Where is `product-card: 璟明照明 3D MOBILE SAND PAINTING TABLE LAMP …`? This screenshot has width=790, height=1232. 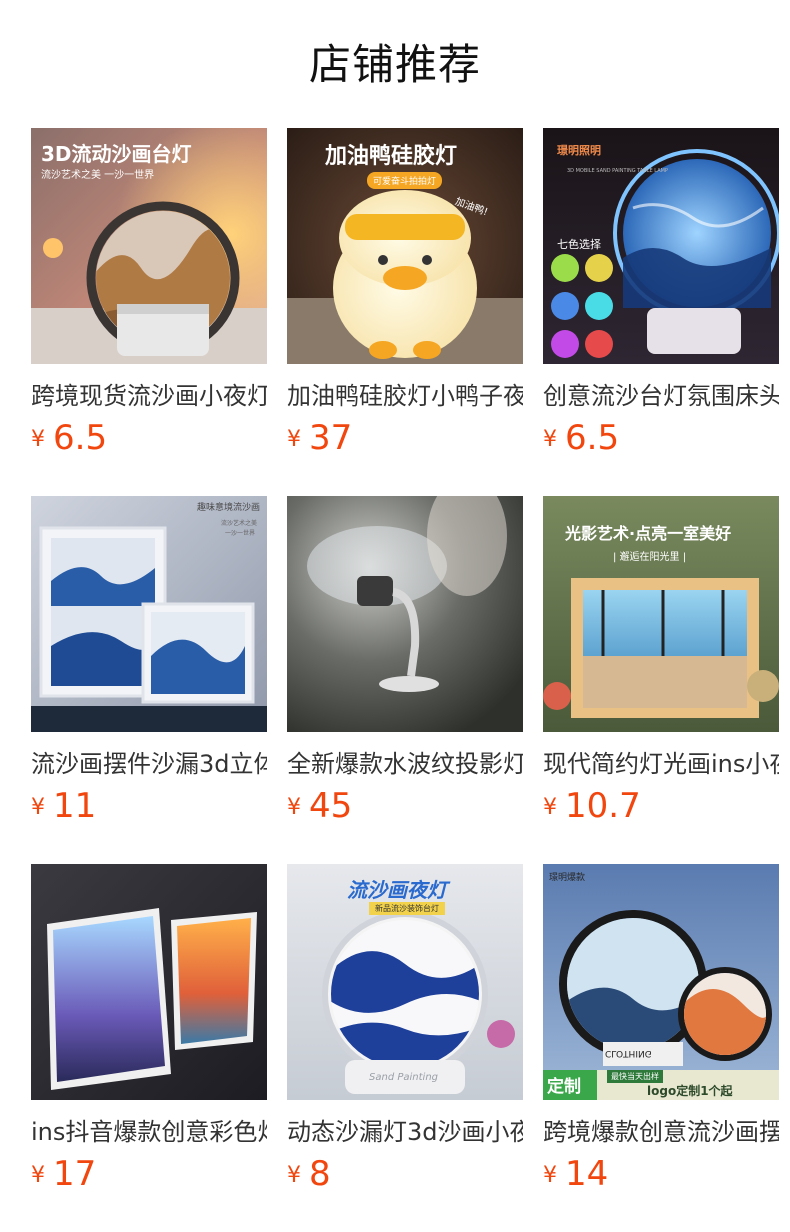 product-card: 璟明照明 3D MOBILE SAND PAINTING TABLE LAMP … is located at coordinates (661, 293).